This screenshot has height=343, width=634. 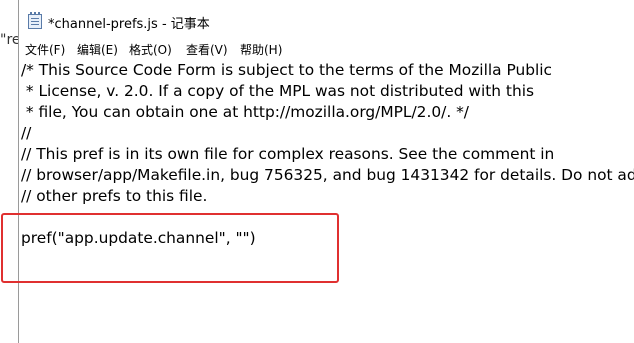 I want to click on menu-edit: 编辑(E), so click(x=97, y=49).